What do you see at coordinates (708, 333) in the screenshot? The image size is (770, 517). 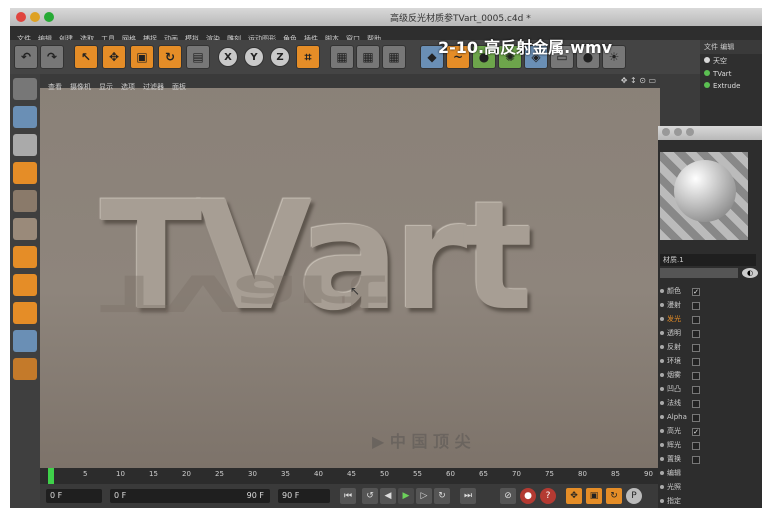 I see `material-channel: 透明` at bounding box center [708, 333].